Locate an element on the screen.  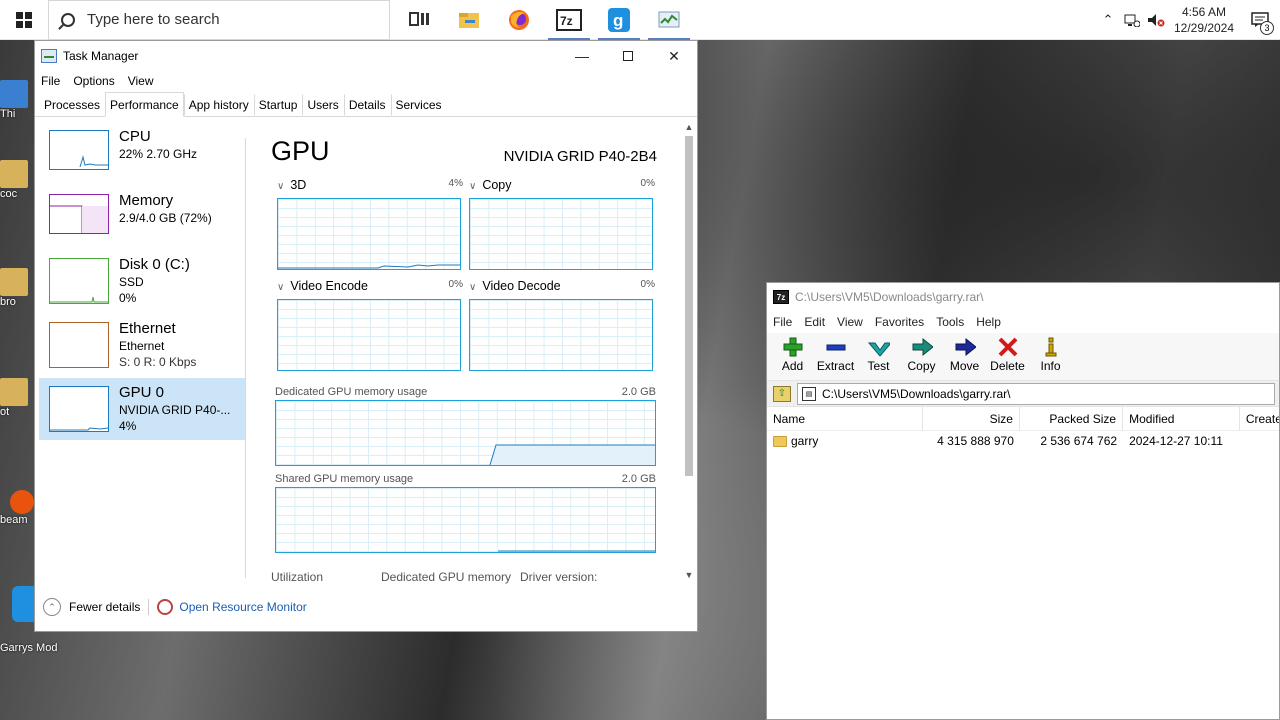
desktop-icon: coc is located at coordinates (17, 180).